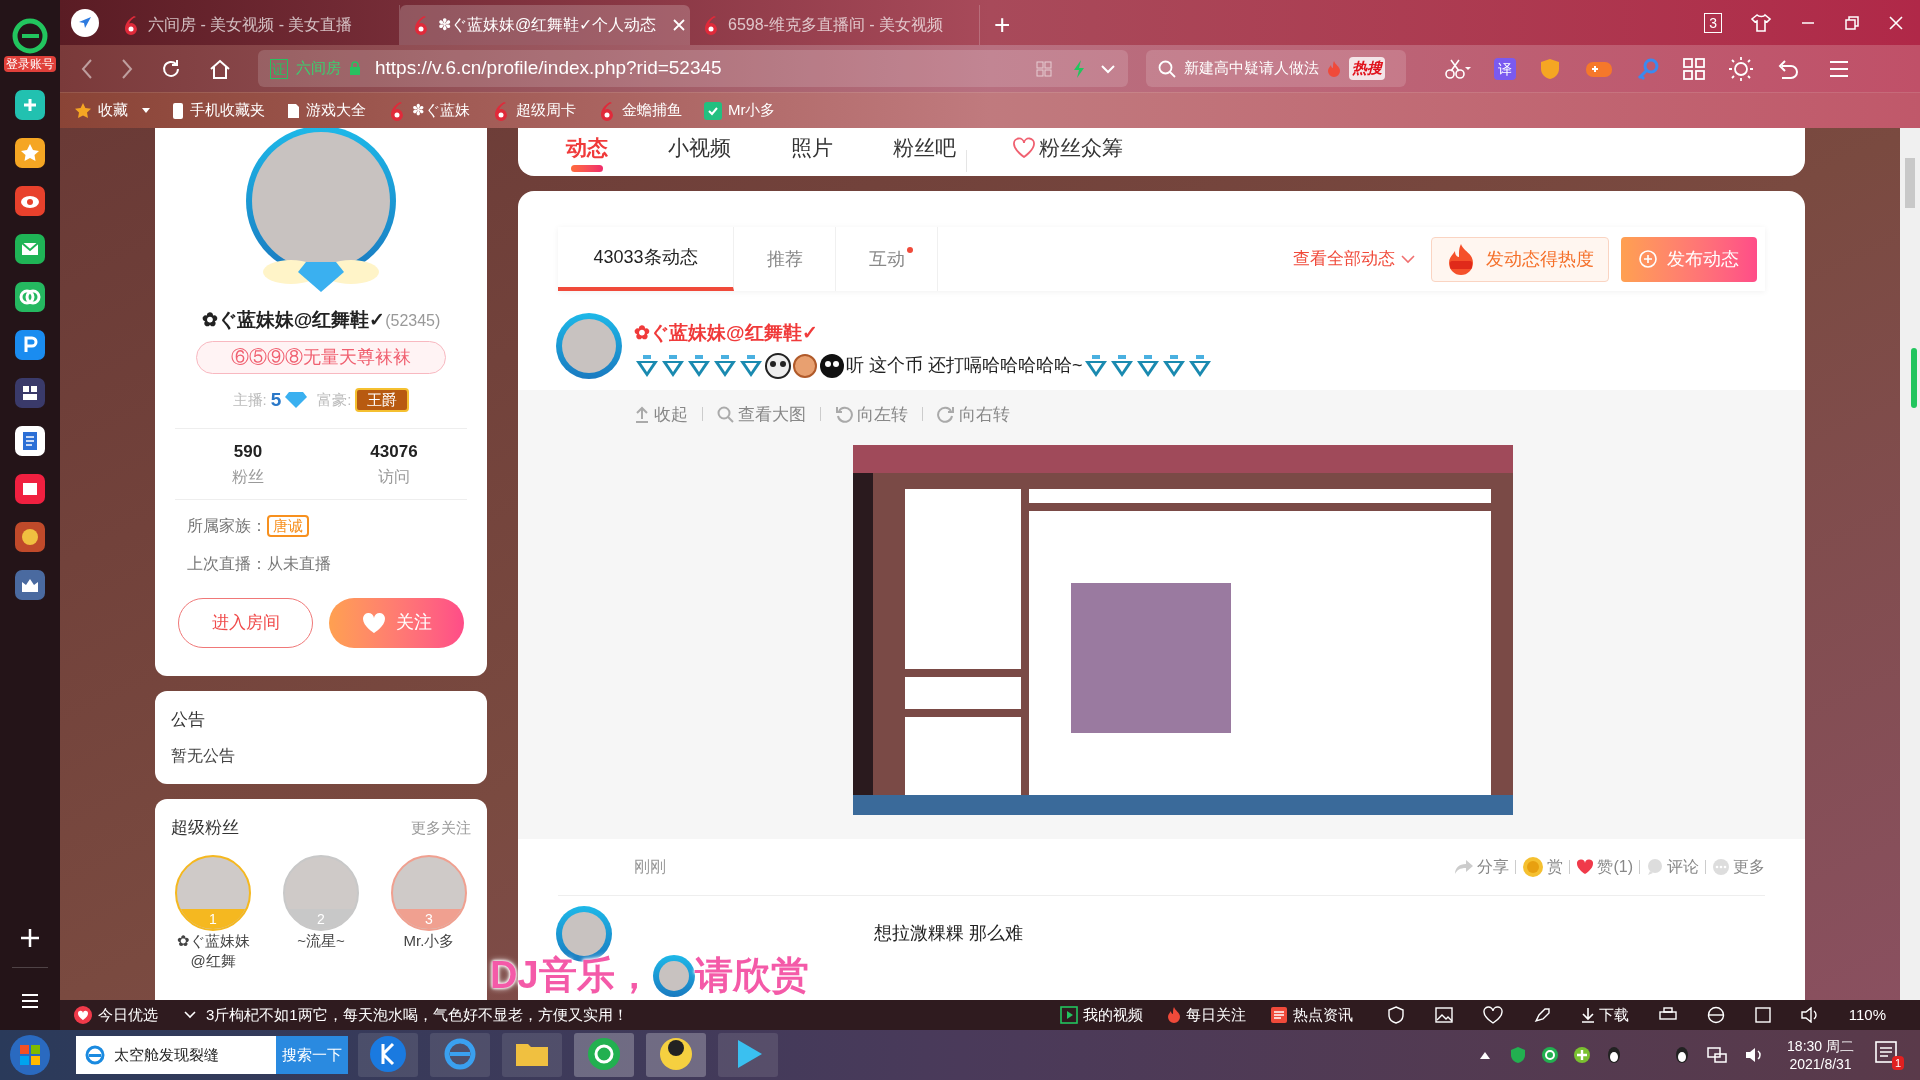  I want to click on post-action: 赞(1), so click(1604, 867).